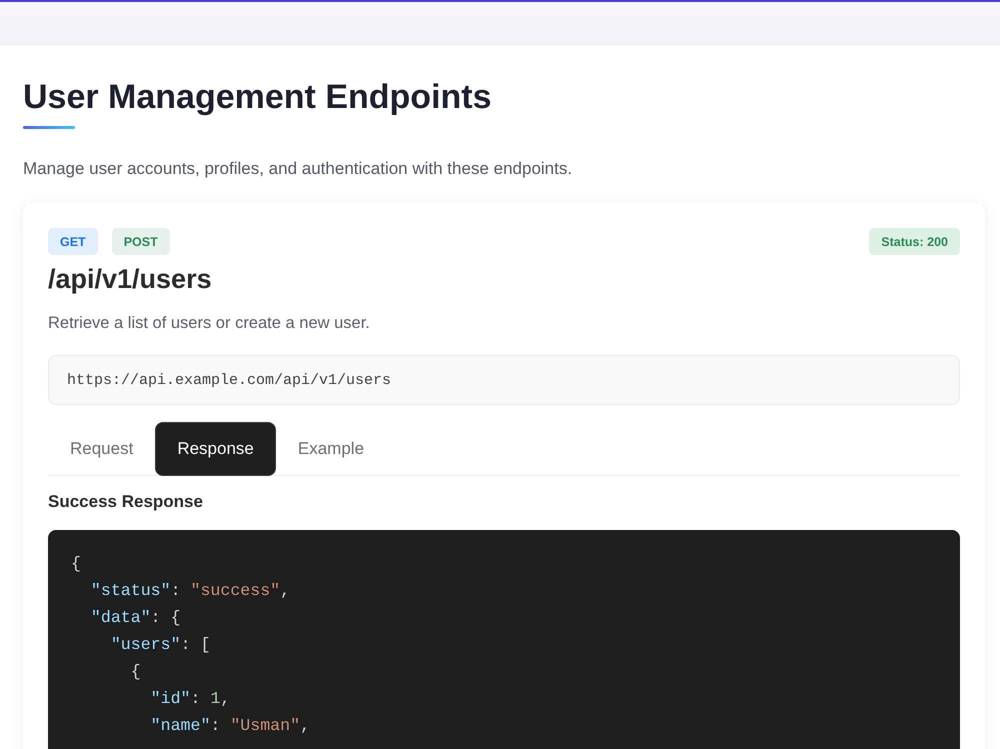 The width and height of the screenshot is (1000, 749). What do you see at coordinates (190, 590) in the screenshot?
I see `code-line: "status": "success",` at bounding box center [190, 590].